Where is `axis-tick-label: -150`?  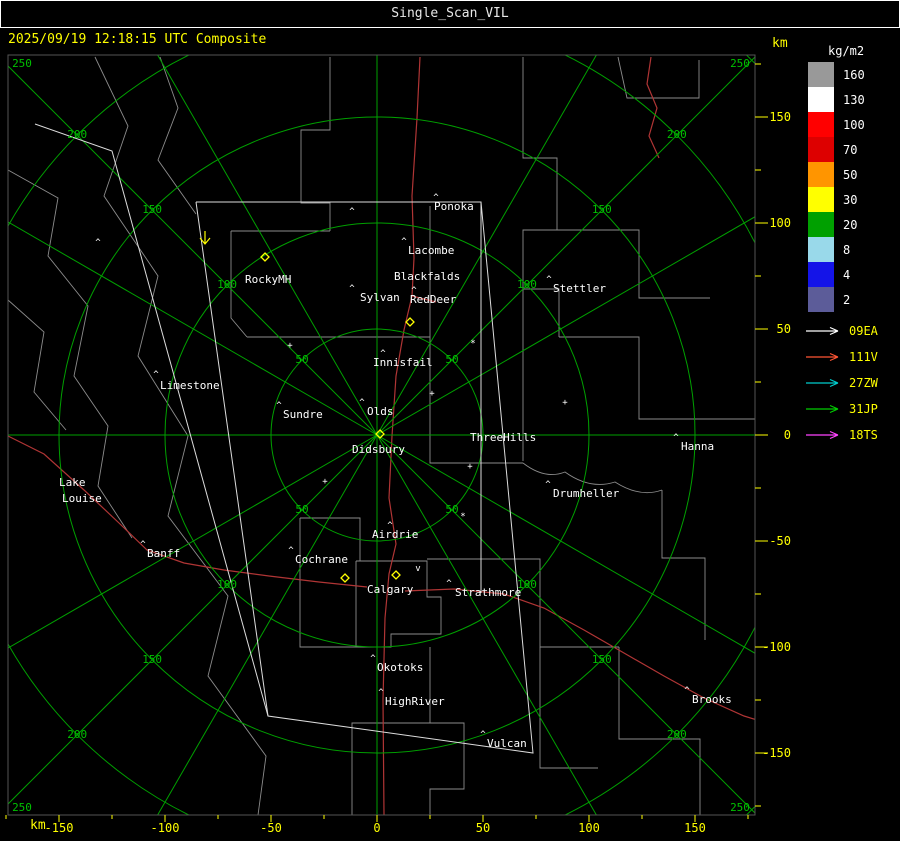 axis-tick-label: -150 is located at coordinates (776, 753).